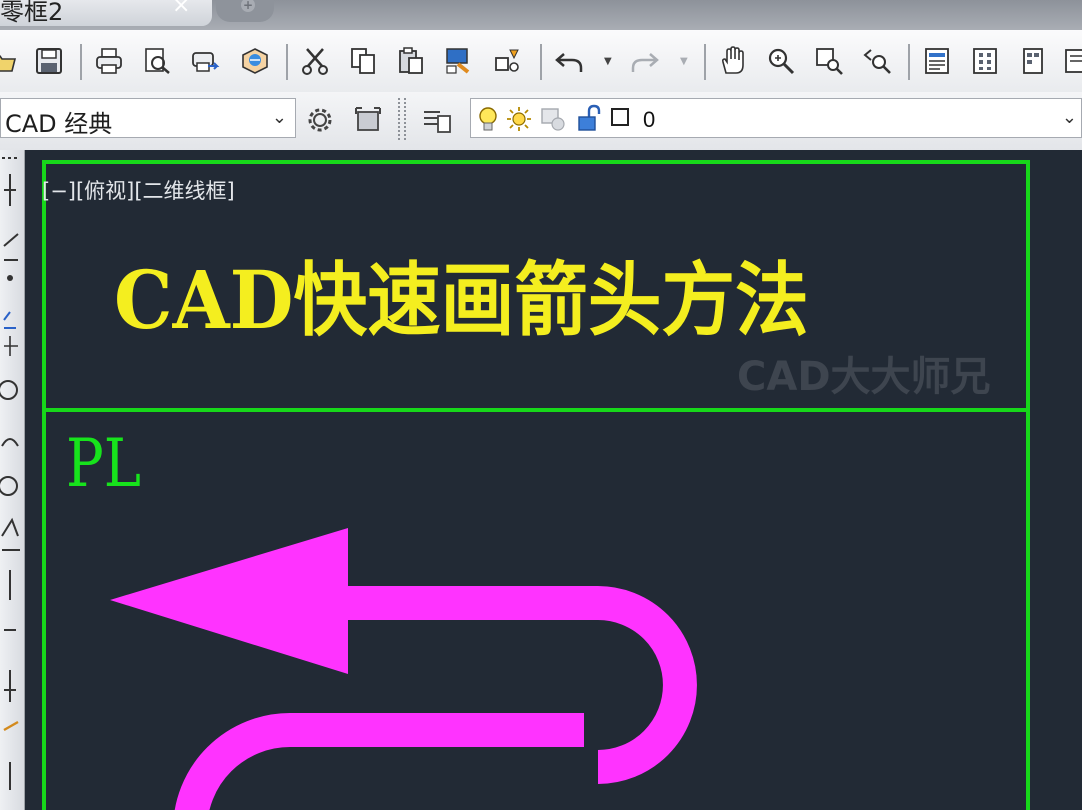  What do you see at coordinates (229, 601) in the screenshot?
I see `arrowhead` at bounding box center [229, 601].